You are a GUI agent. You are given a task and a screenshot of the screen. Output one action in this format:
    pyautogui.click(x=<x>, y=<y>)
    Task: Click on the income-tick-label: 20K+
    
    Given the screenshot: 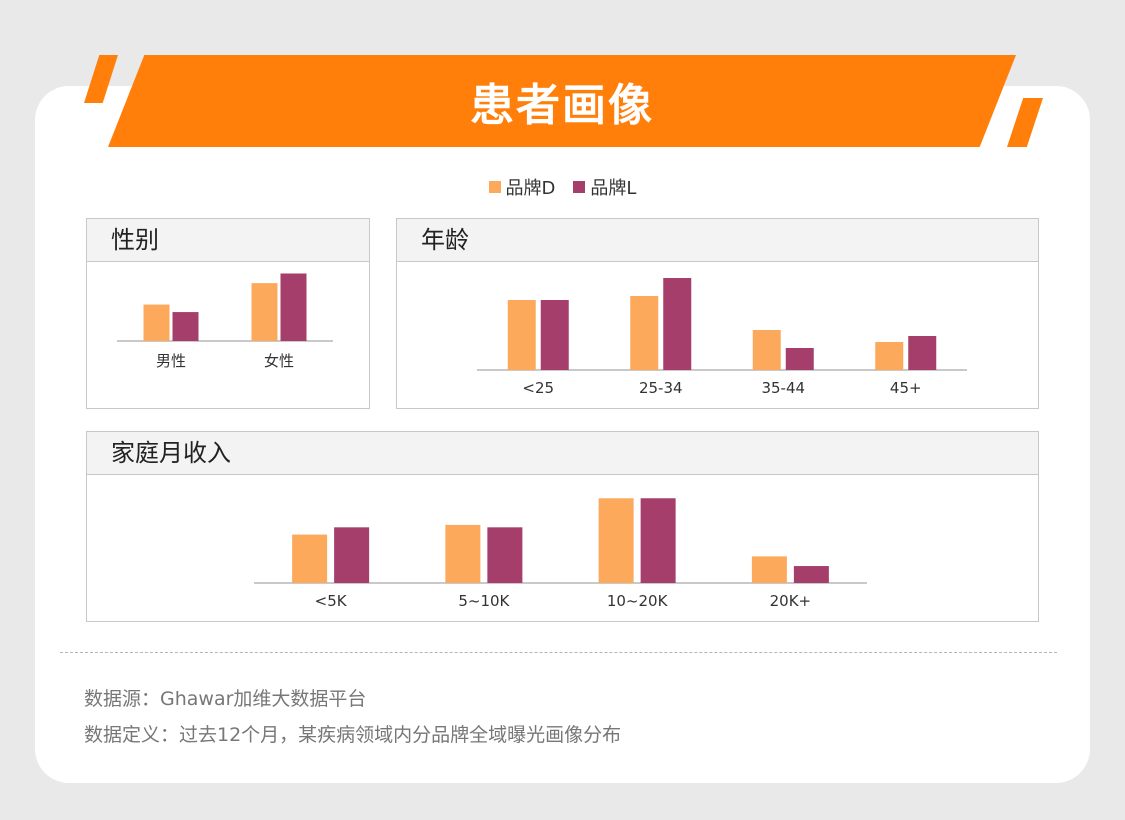 What is the action you would take?
    pyautogui.click(x=791, y=601)
    